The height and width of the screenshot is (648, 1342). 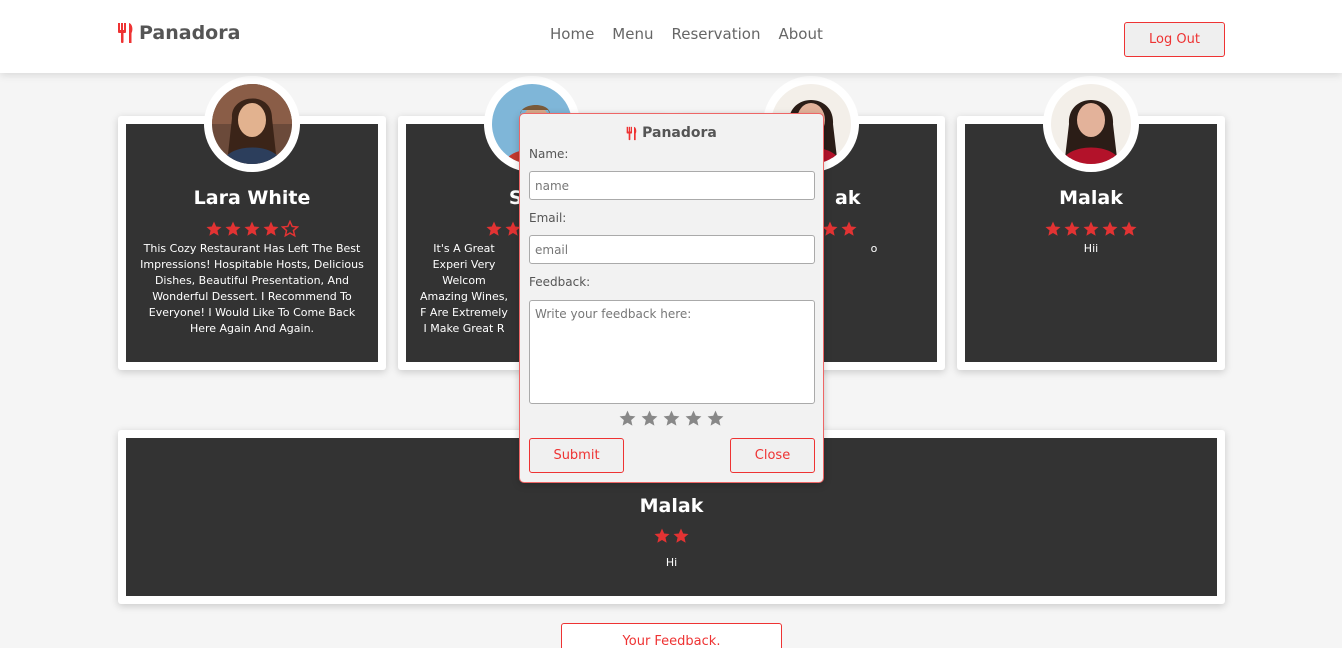 What do you see at coordinates (848, 198) in the screenshot?
I see `reviewer-name: ak` at bounding box center [848, 198].